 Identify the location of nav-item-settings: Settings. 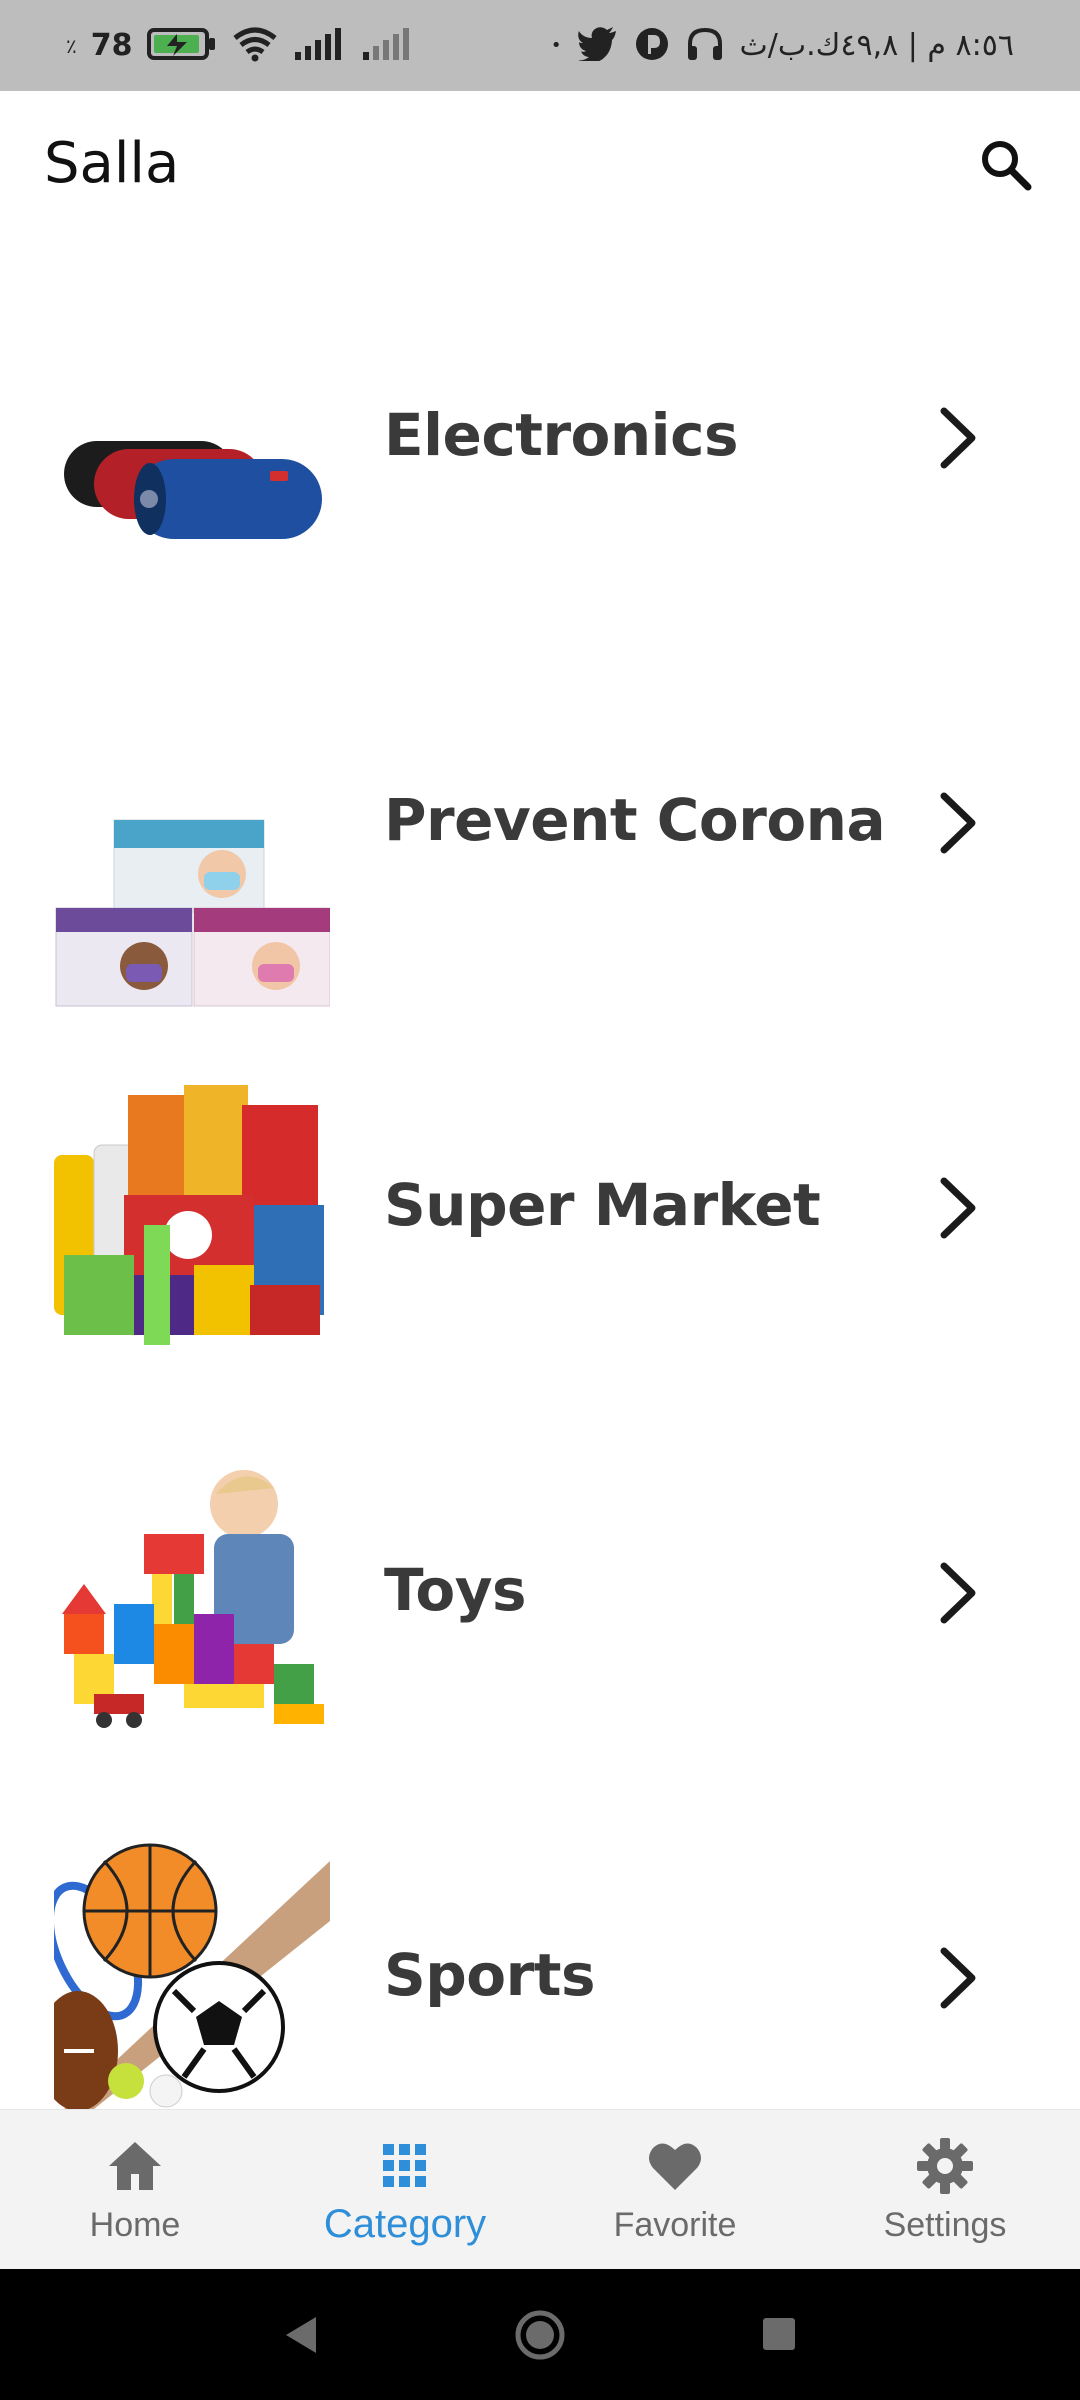
(945, 2190).